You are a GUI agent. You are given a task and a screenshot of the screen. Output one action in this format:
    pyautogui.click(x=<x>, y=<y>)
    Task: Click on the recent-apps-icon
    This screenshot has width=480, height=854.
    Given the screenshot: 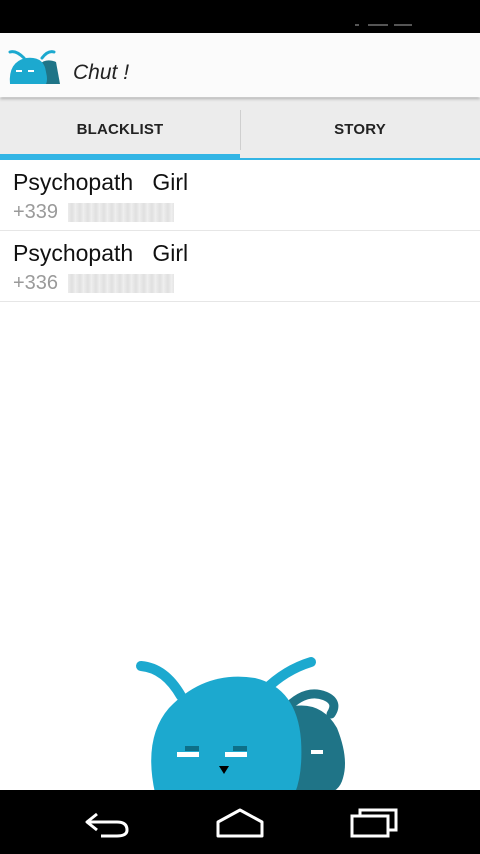 What is the action you would take?
    pyautogui.click(x=374, y=822)
    